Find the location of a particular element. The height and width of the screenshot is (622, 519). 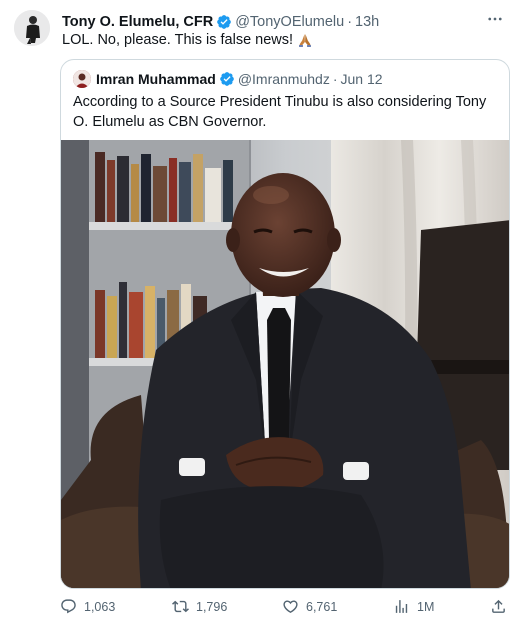

repost-count: 1,796 is located at coordinates (212, 606).